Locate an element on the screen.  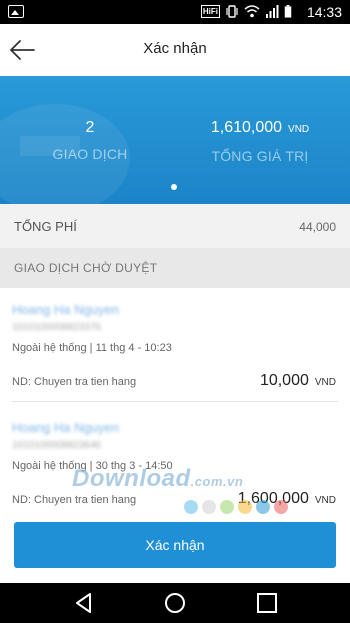
total-value-label: TỔNG GIÁ TRỊ is located at coordinates (260, 156).